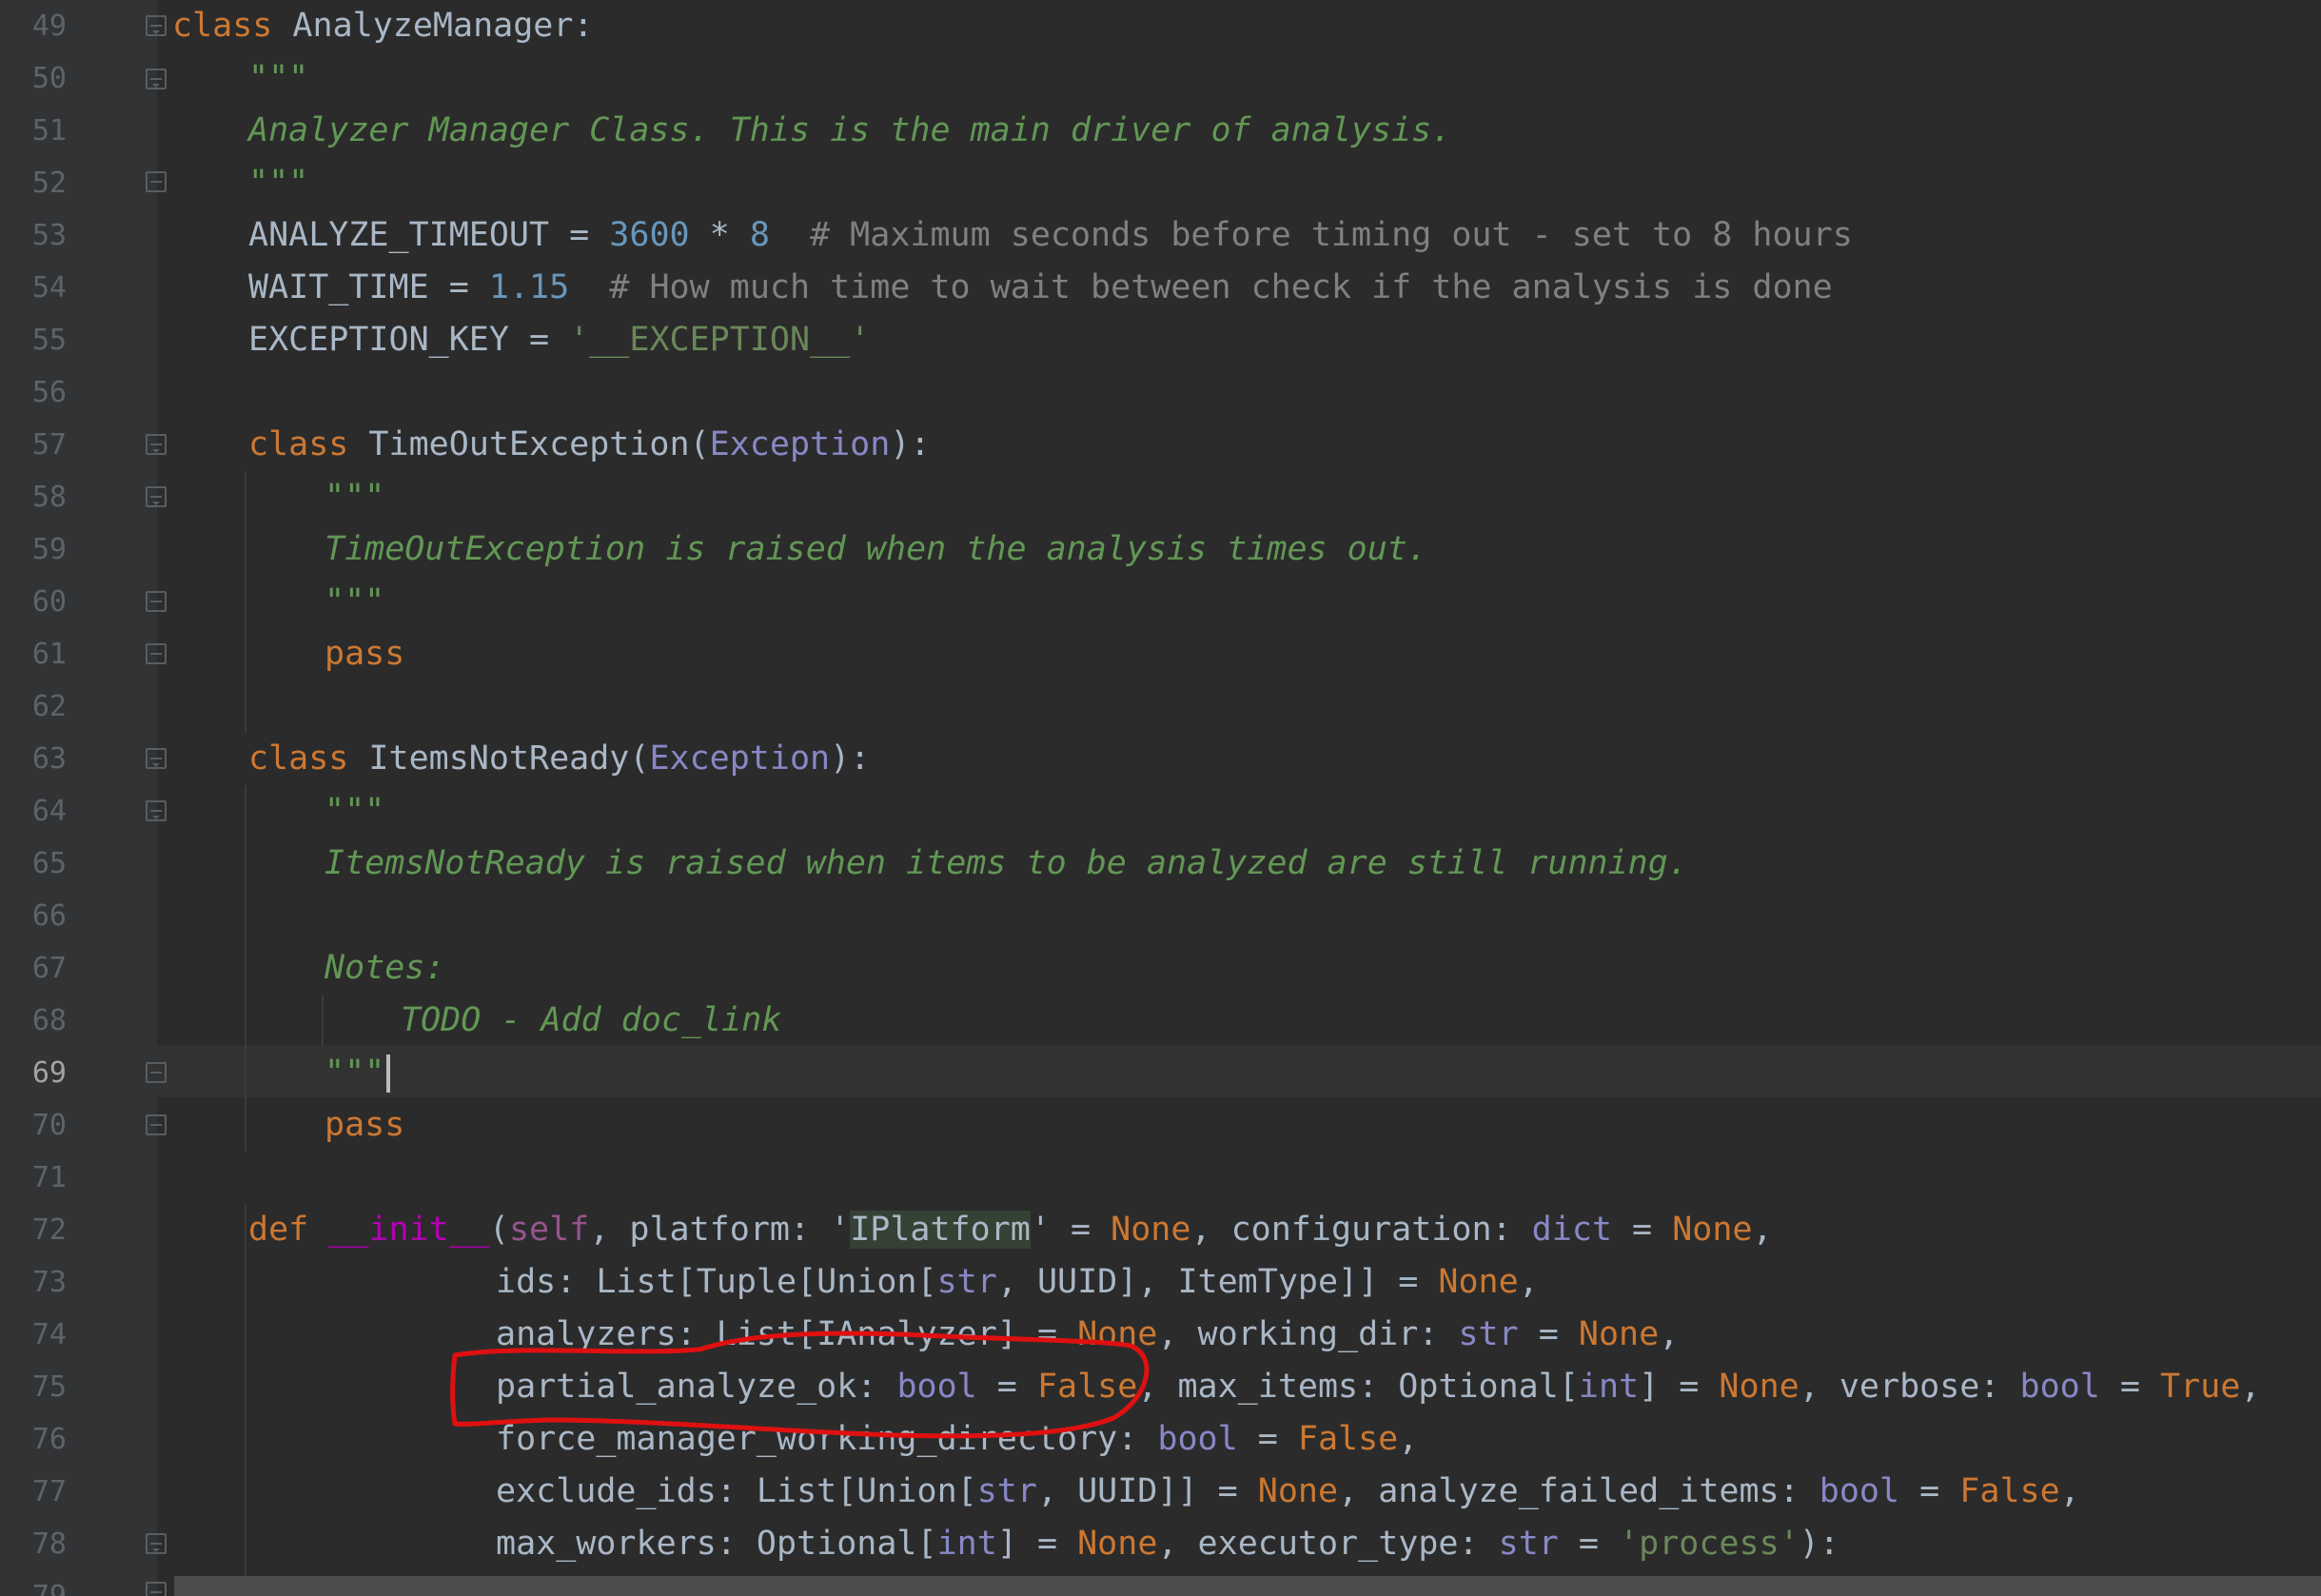 Image resolution: width=2321 pixels, height=1596 pixels. I want to click on line-number: 75, so click(49, 1387).